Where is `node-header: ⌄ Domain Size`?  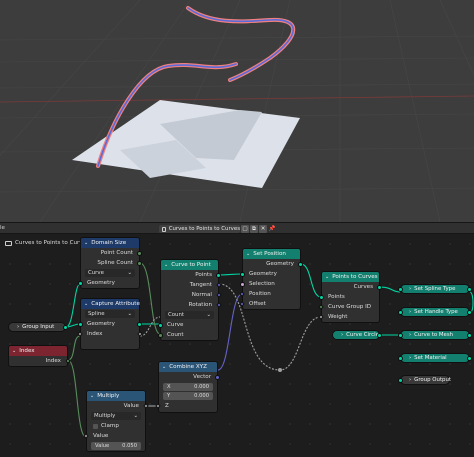 node-header: ⌄ Domain Size is located at coordinates (110, 243).